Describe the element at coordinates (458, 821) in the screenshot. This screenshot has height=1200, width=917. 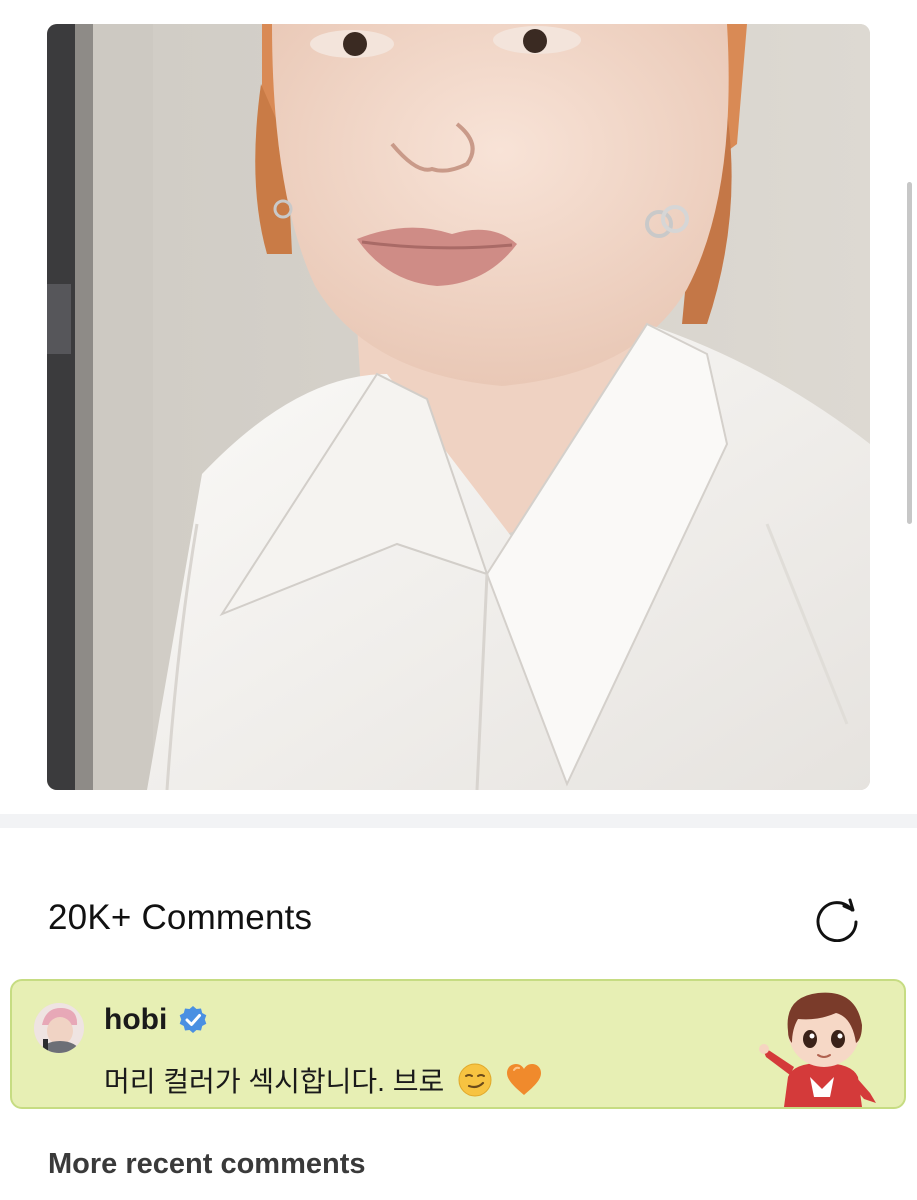
I see `section-divider` at that location.